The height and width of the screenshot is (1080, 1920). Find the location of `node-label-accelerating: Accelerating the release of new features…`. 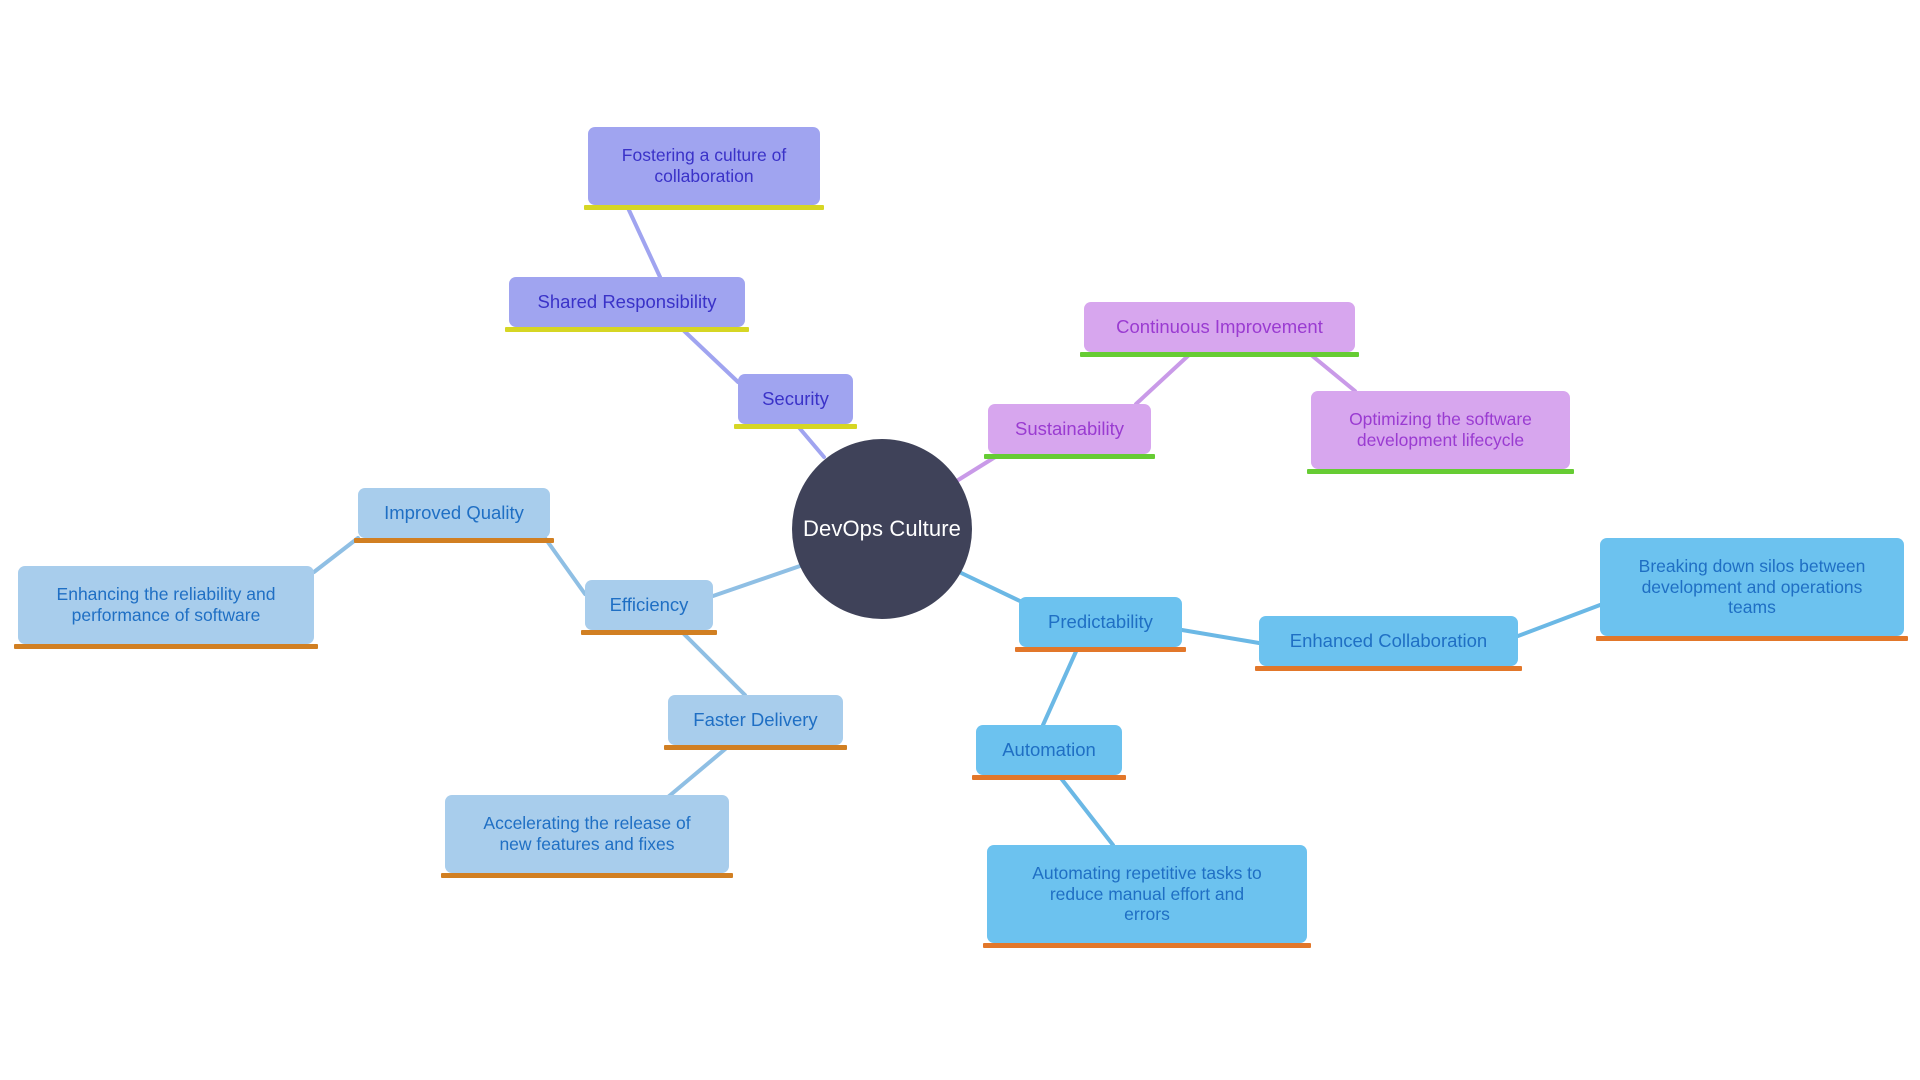

node-label-accelerating: Accelerating the release of new features… is located at coordinates (587, 833).